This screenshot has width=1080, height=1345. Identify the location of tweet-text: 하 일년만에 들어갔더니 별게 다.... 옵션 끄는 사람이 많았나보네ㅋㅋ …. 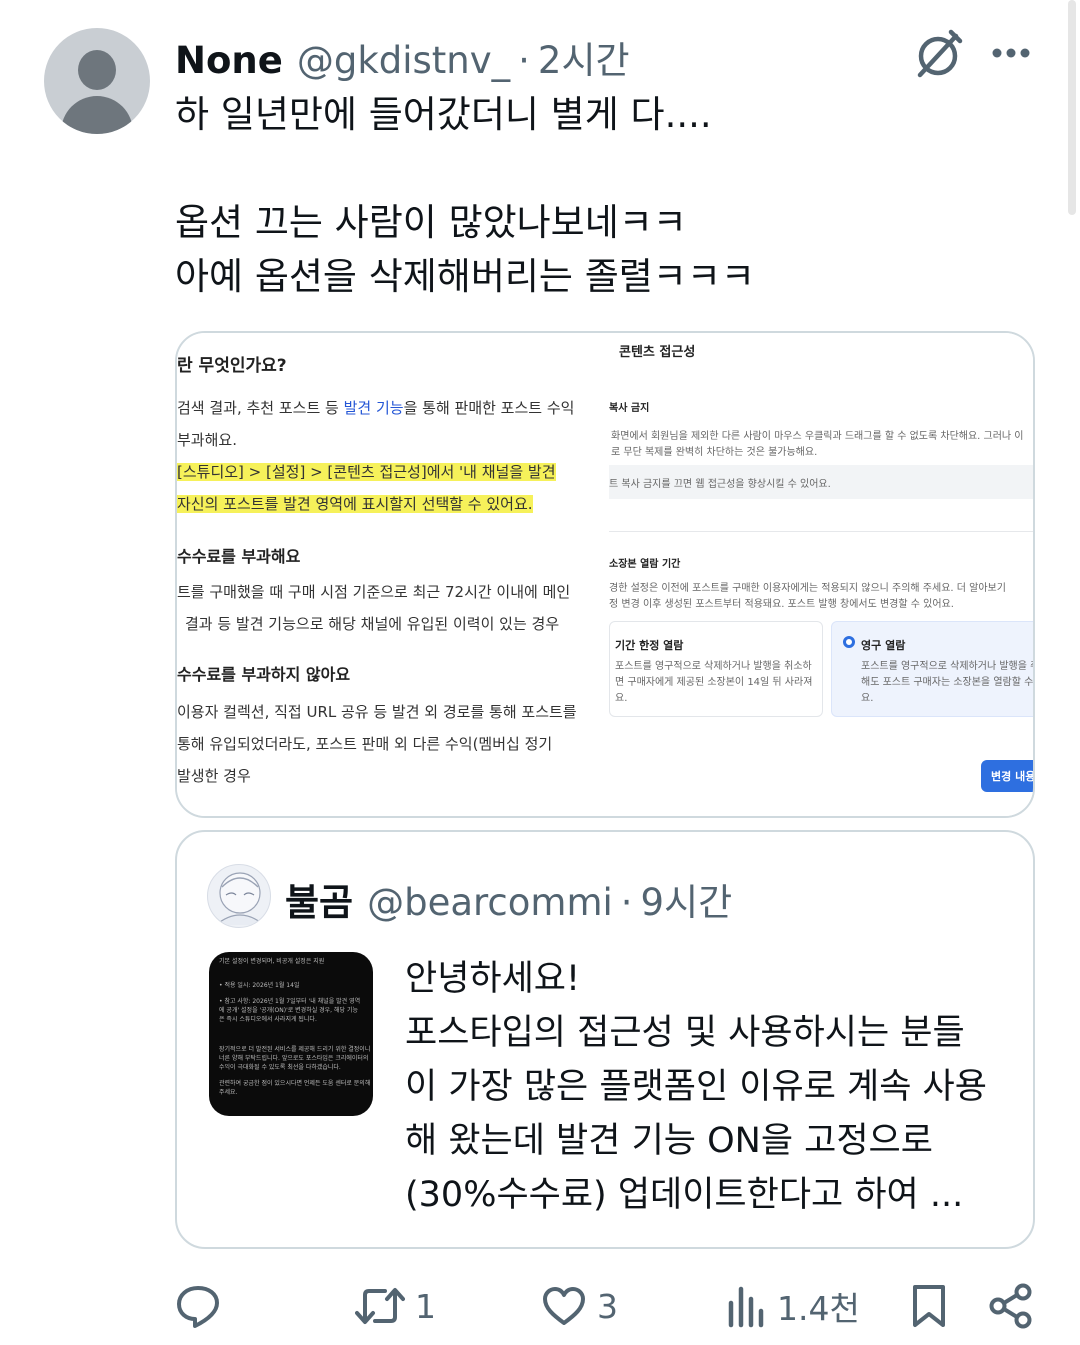
(605, 196).